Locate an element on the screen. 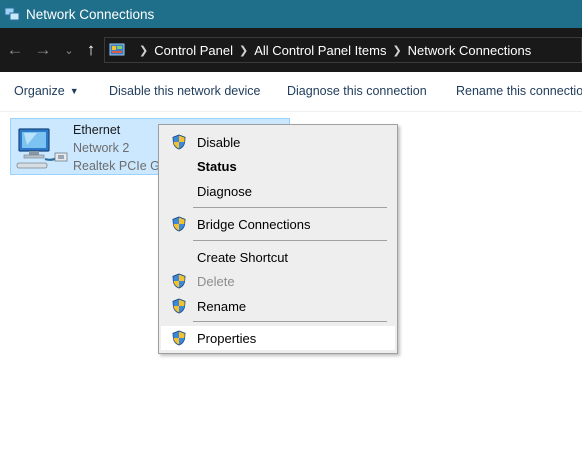  menu-item-label: Create Shortcut is located at coordinates (243, 257).